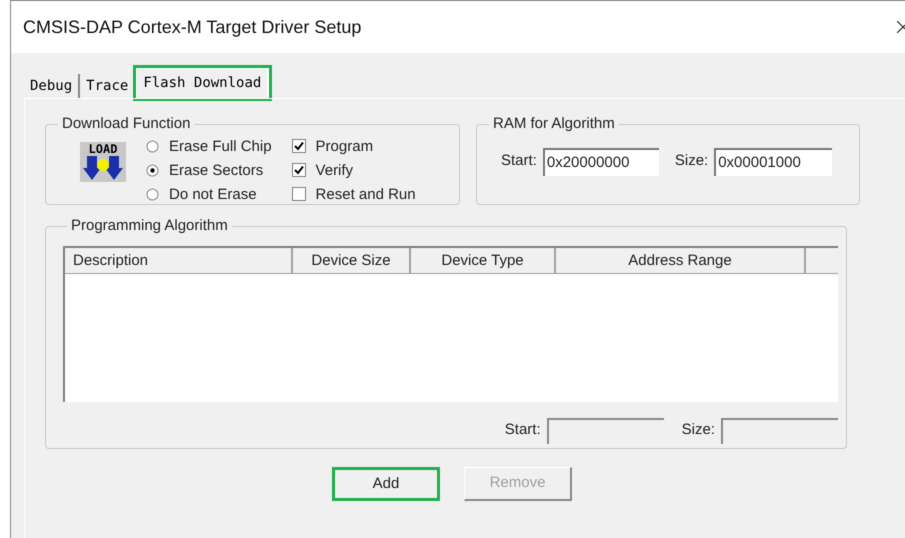 The height and width of the screenshot is (538, 905). I want to click on load-icon: LOAD, so click(103, 162).